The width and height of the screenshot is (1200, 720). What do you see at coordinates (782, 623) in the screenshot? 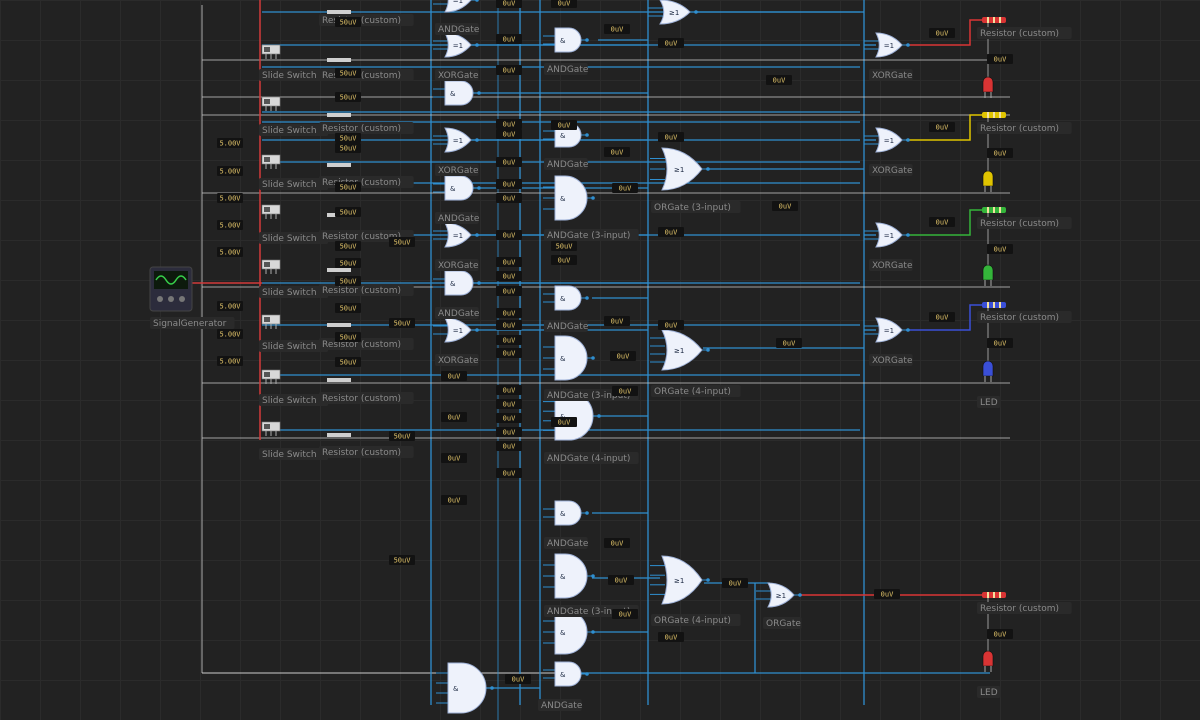
I see `or-gate-label: ORGate` at bounding box center [782, 623].